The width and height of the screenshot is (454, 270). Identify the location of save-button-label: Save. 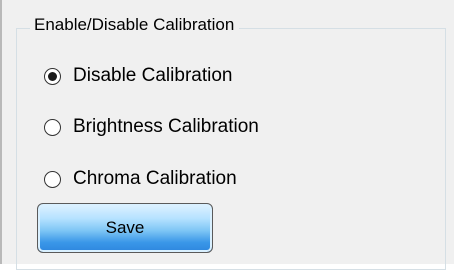
(125, 227).